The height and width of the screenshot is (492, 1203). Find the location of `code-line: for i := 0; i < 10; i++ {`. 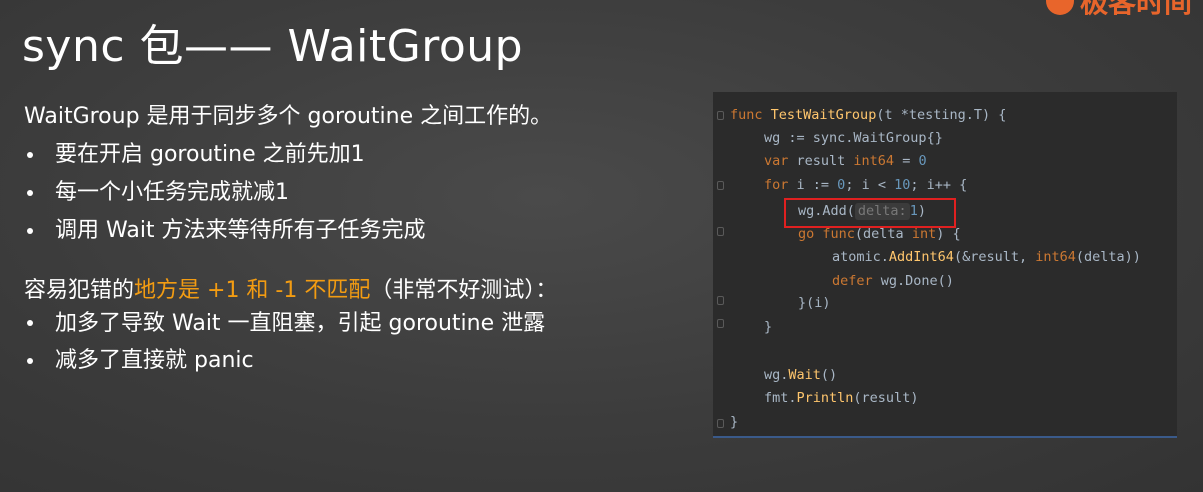

code-line: for i := 0; i < 10; i++ { is located at coordinates (866, 185).